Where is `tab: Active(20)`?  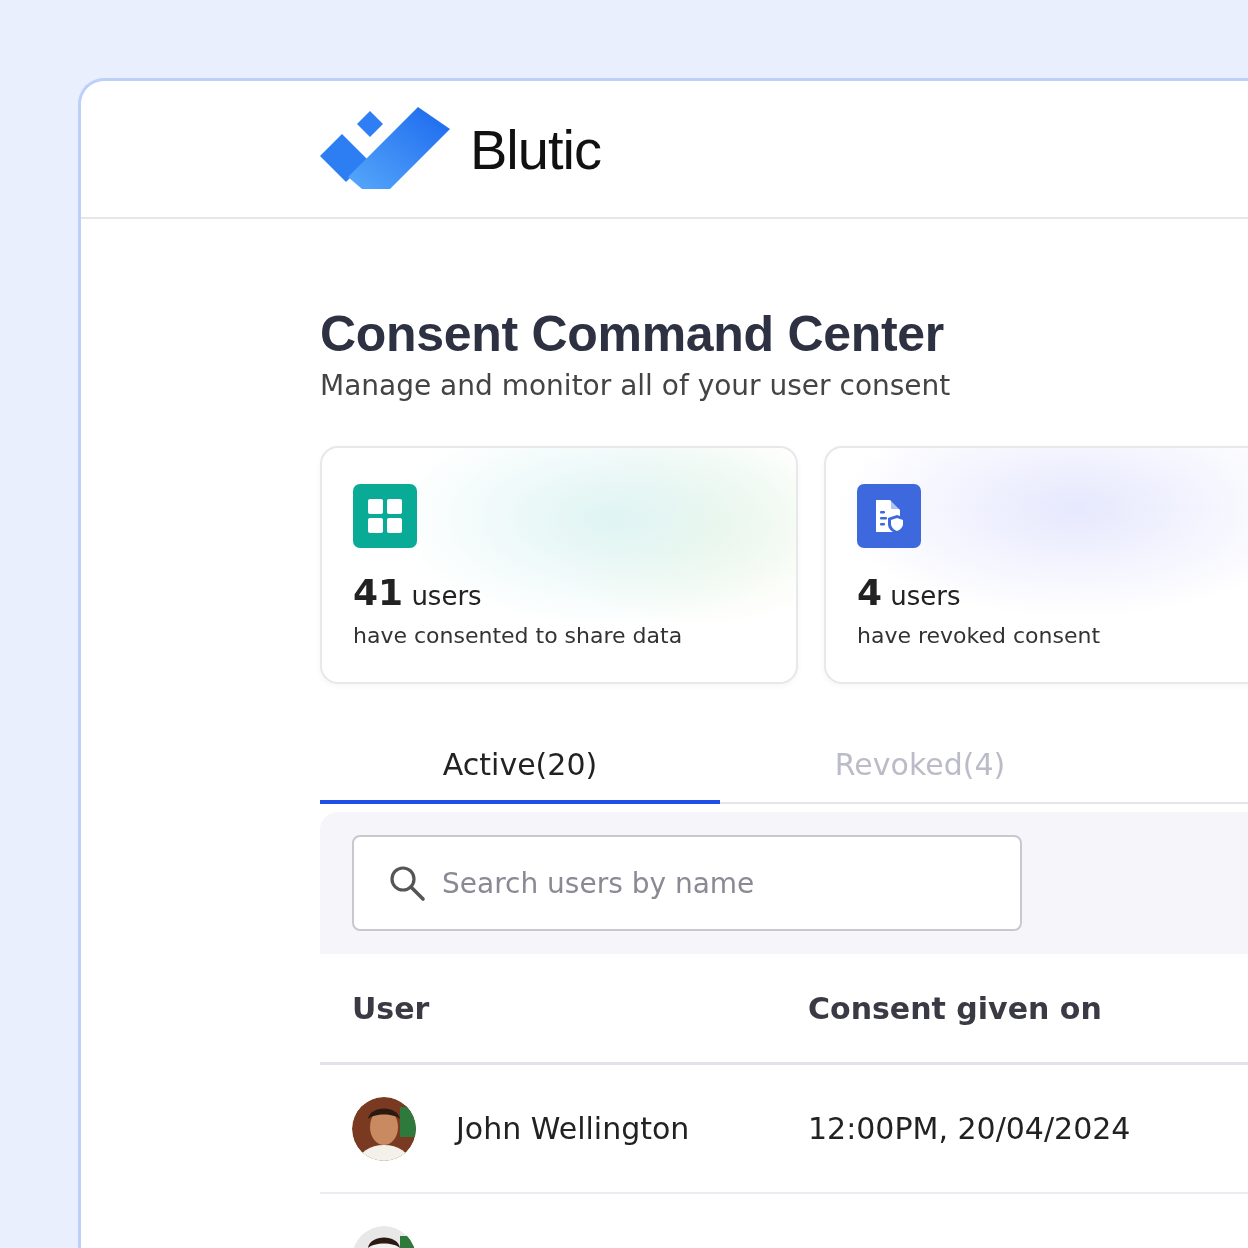 tab: Active(20) is located at coordinates (520, 770).